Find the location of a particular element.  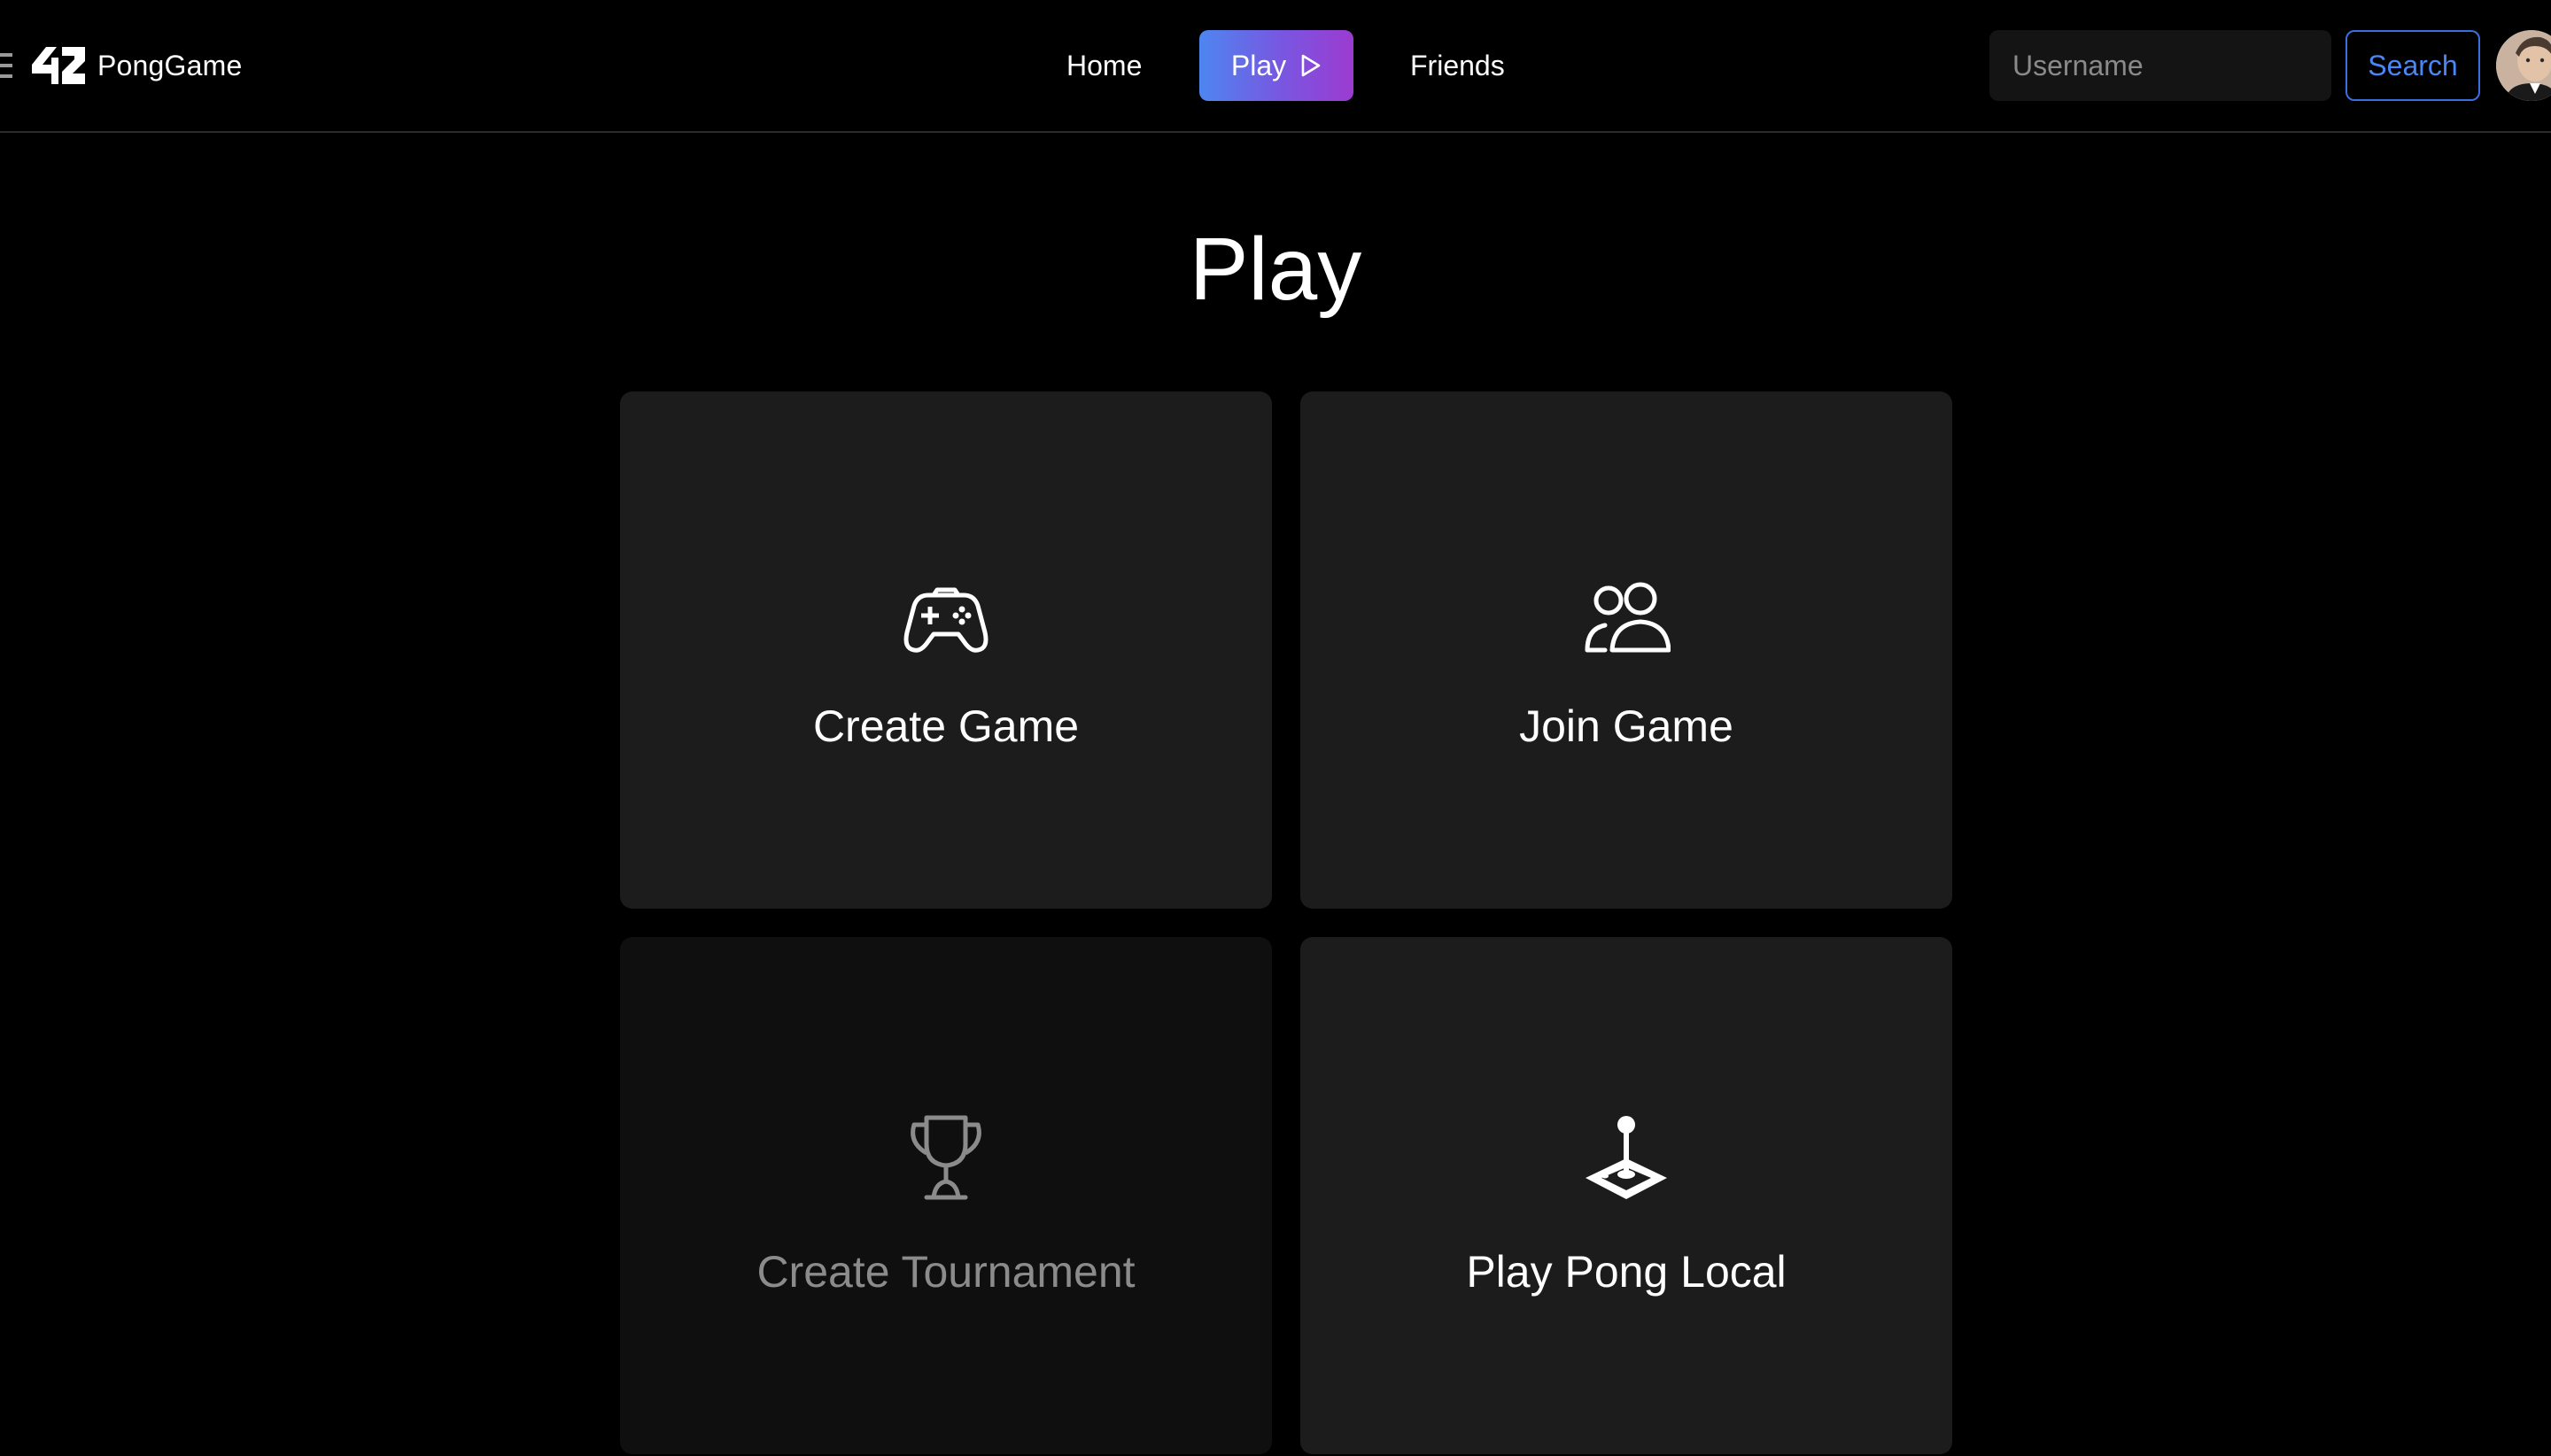

nav-play-label: Play is located at coordinates (1258, 65).